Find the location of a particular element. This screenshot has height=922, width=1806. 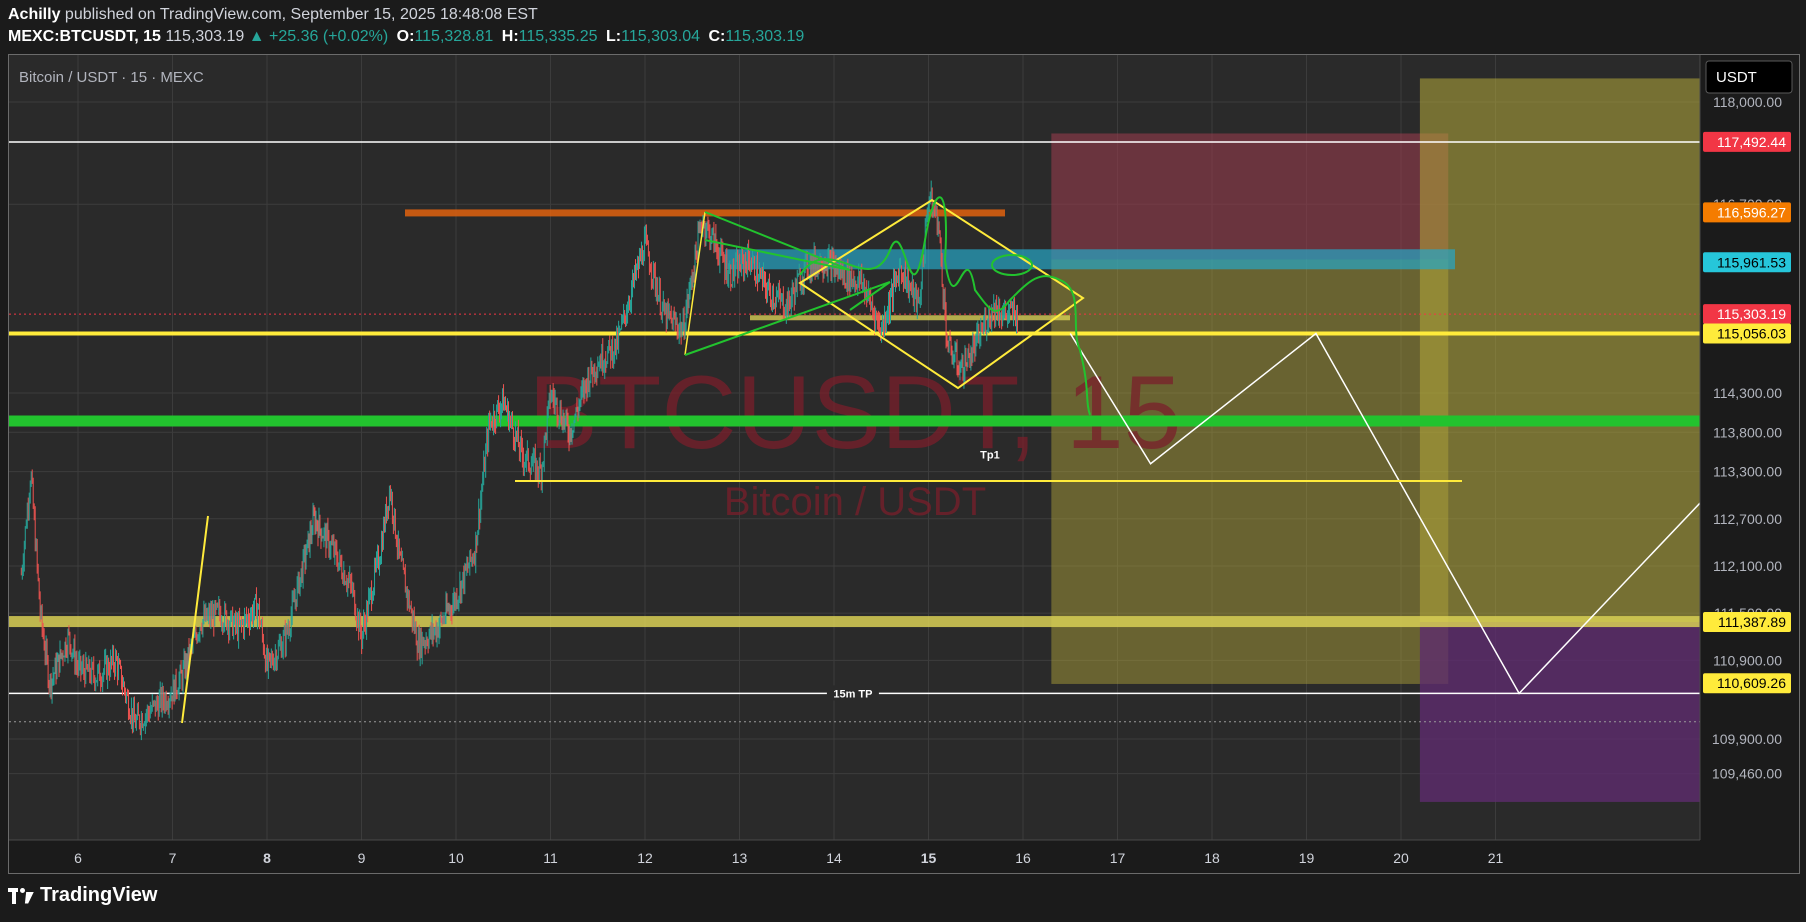

price-tag-label: 115,056.03 is located at coordinates (1751, 334).